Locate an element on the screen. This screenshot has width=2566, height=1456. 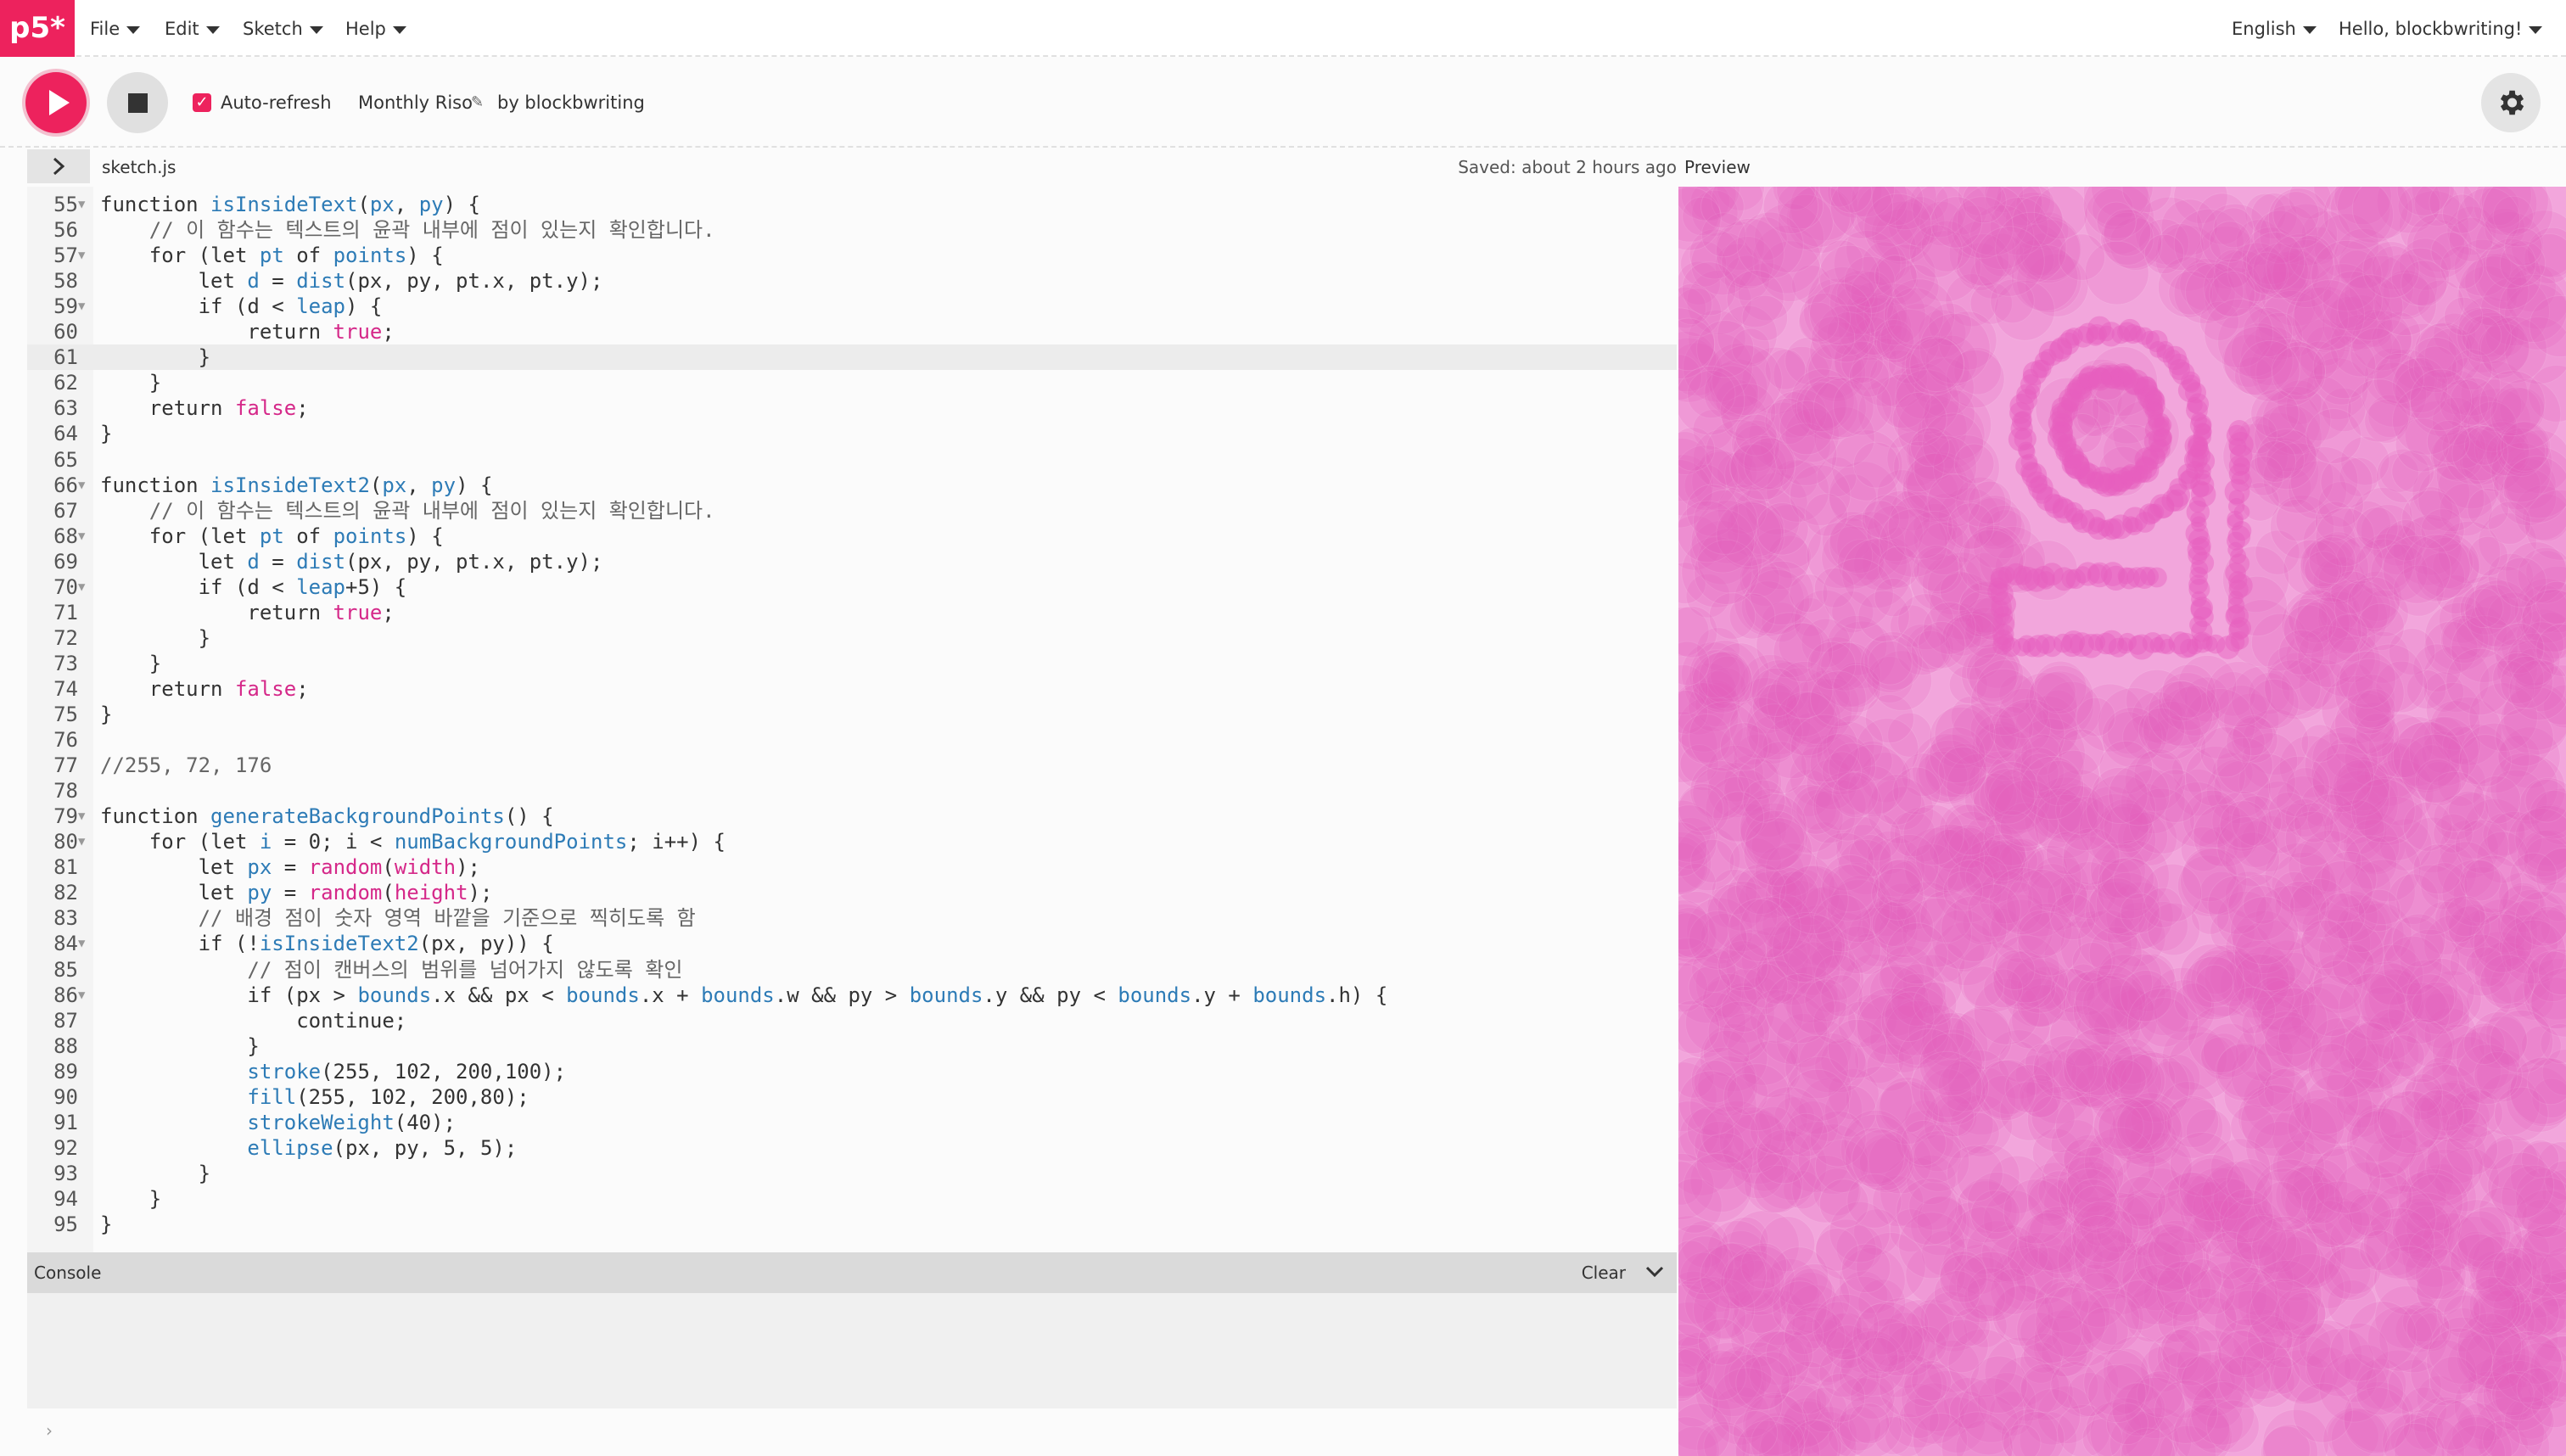
menu-edit: Edit is located at coordinates (192, 29).